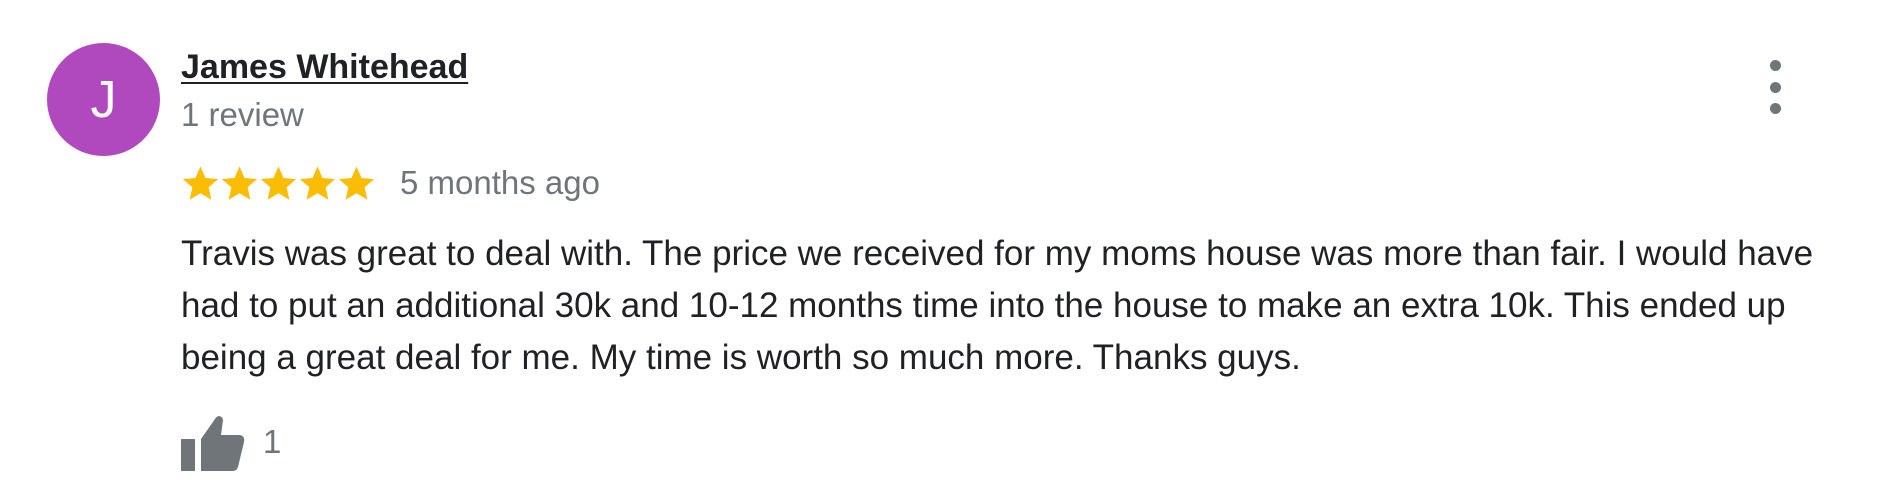 This screenshot has height=487, width=1891. I want to click on avatar-initial: J, so click(103, 99).